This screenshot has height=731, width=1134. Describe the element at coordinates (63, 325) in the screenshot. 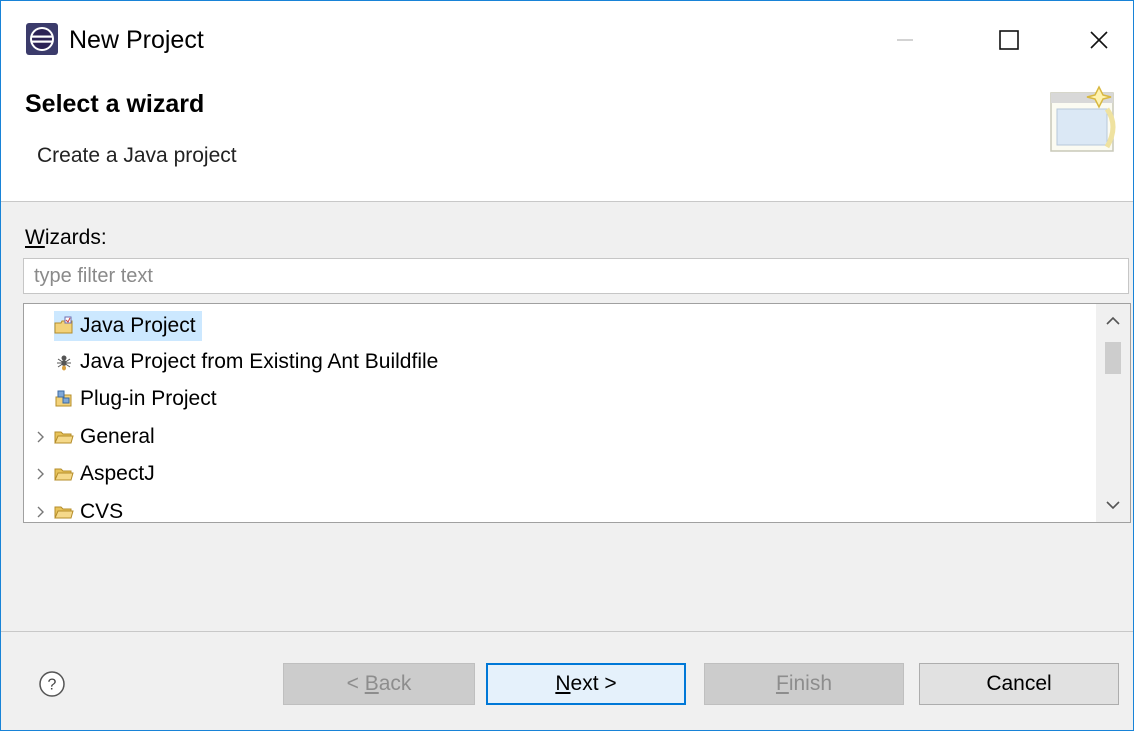

I see `java-project-icon` at that location.